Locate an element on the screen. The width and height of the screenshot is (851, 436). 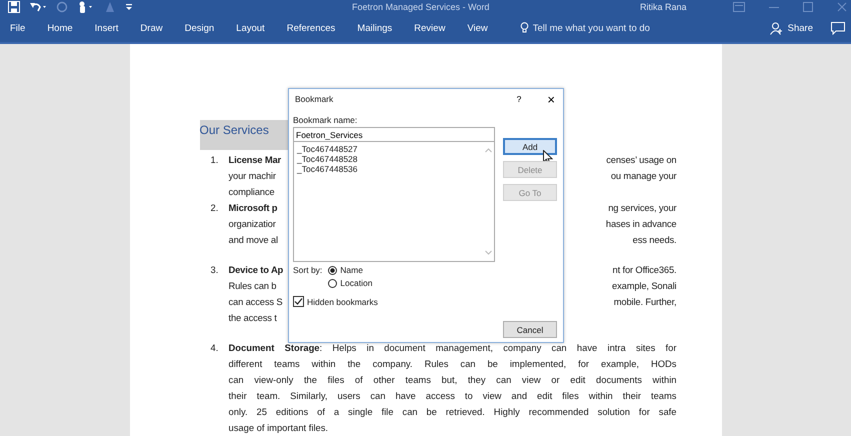
text-fragment: organizatior is located at coordinates (252, 224).